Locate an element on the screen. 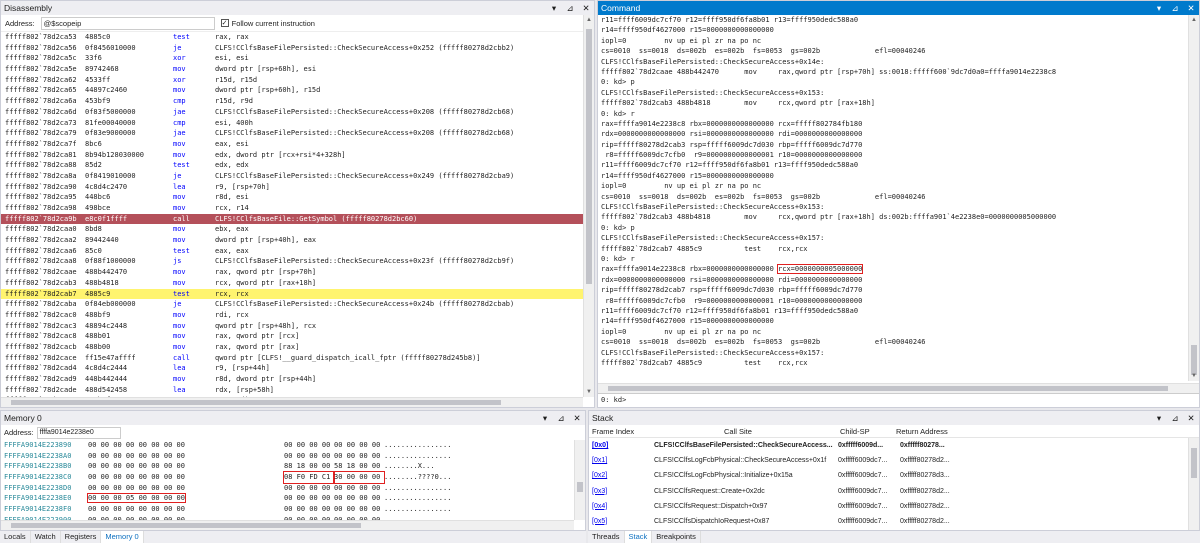 Image resolution: width=1200 pixels, height=543 pixels. col-child-sp: Child-SP is located at coordinates (868, 431).